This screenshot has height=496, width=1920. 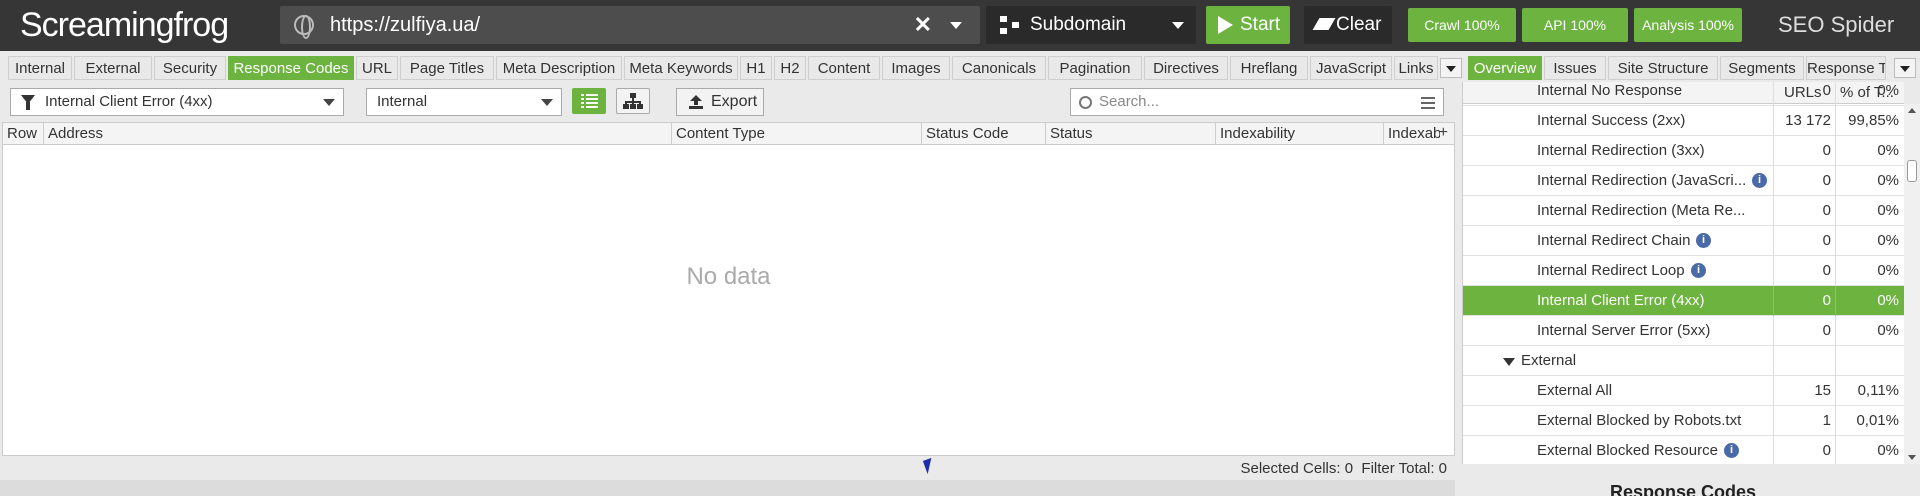 What do you see at coordinates (1683, 450) in the screenshot?
I see `overview-row: External Blocked Resource i 0 0%` at bounding box center [1683, 450].